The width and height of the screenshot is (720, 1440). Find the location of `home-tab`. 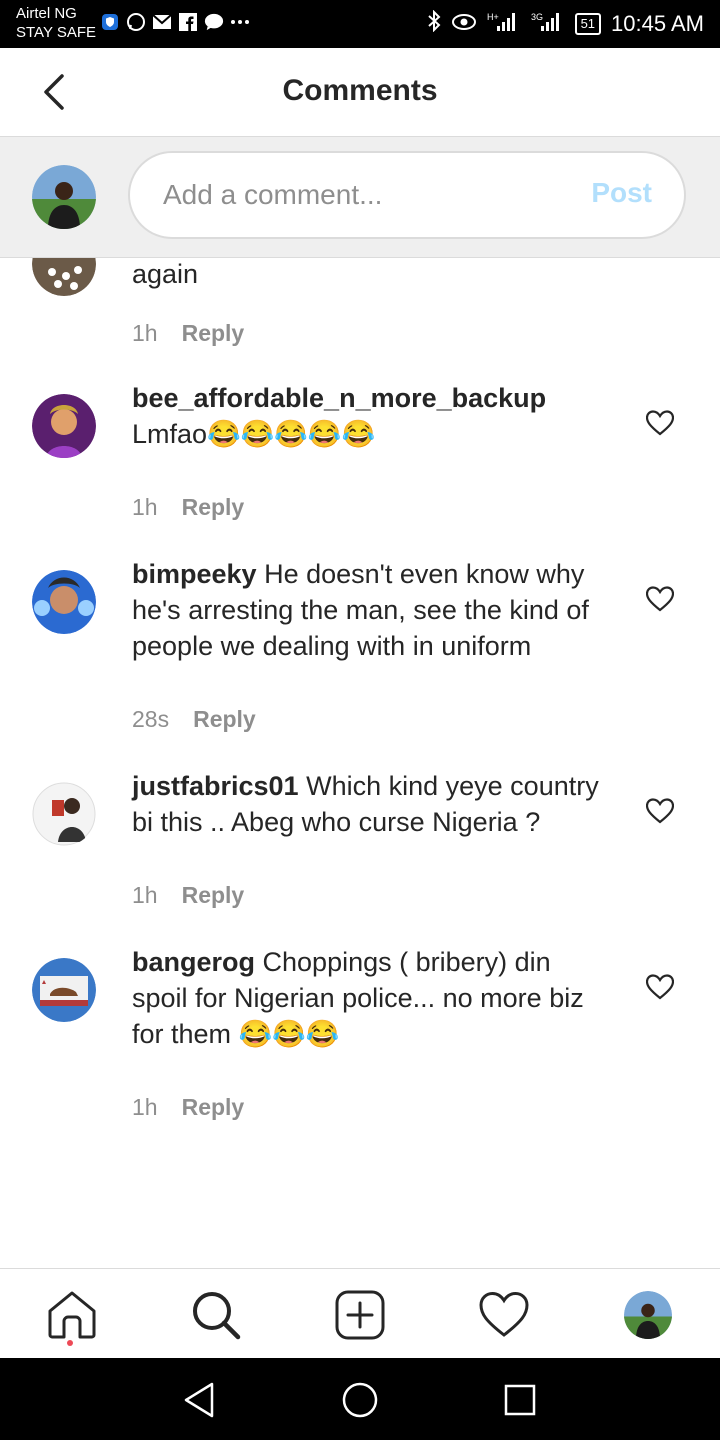

home-tab is located at coordinates (72, 1315).